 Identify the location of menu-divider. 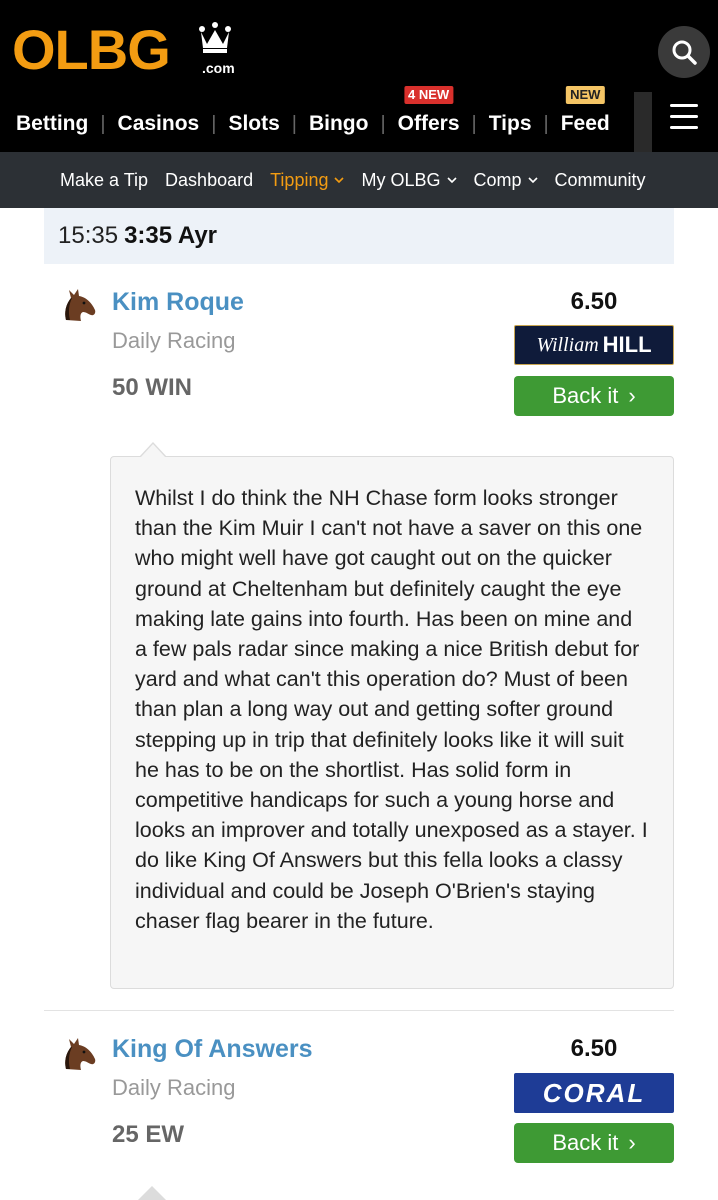
(643, 122).